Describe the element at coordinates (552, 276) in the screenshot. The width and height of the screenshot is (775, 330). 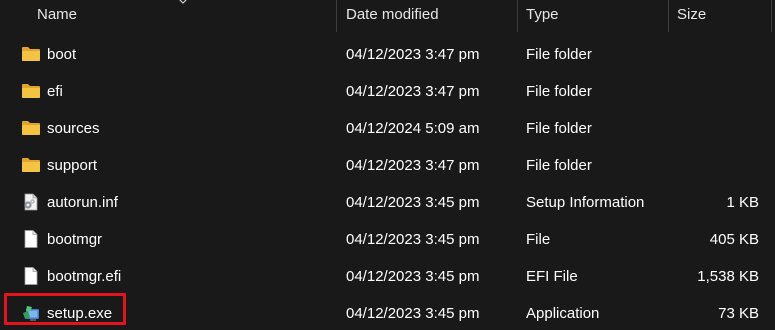
I see `file-type: EFI File` at that location.